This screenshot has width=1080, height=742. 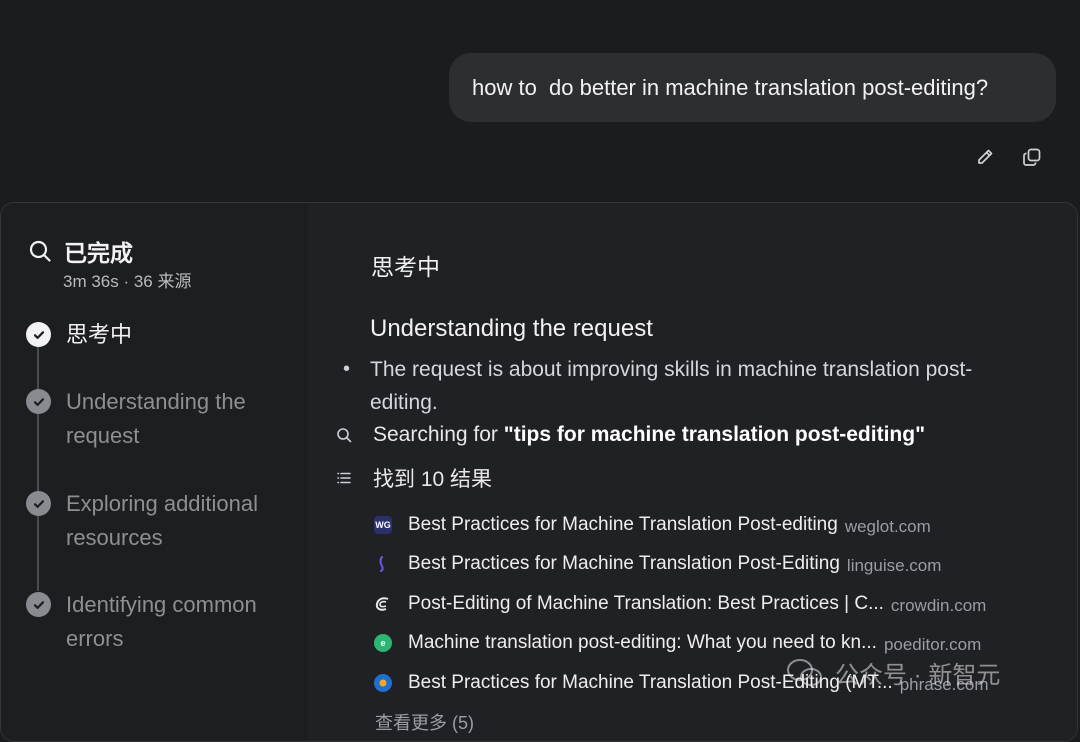 I want to click on step-label: 思考中, so click(x=99, y=334).